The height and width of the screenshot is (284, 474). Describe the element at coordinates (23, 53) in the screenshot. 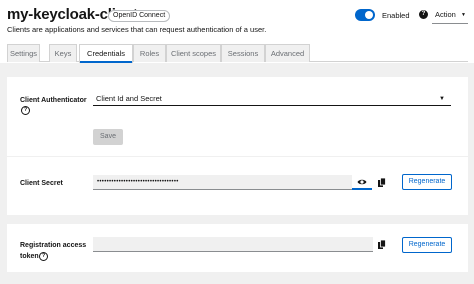

I see `tab-settings: Settings` at that location.